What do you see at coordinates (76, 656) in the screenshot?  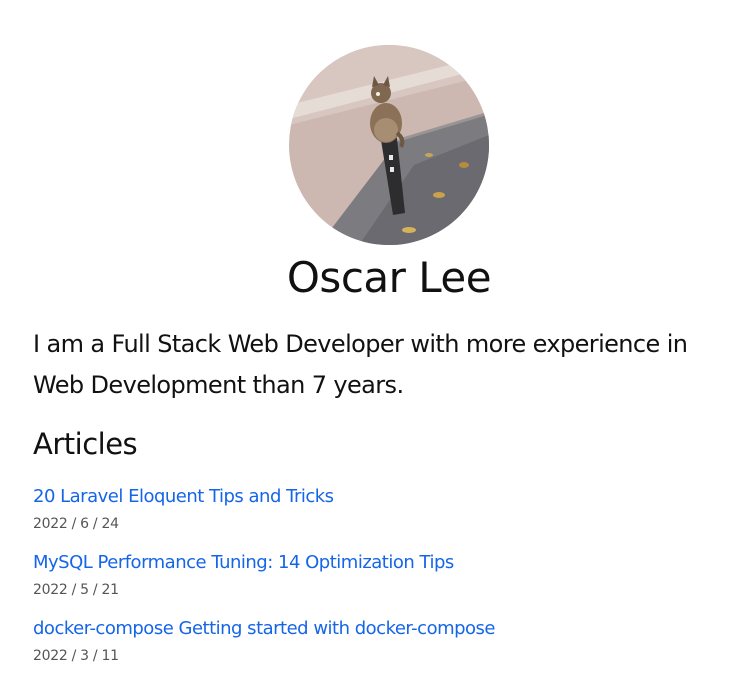 I see `article-date: 2022 / 3 / 11` at bounding box center [76, 656].